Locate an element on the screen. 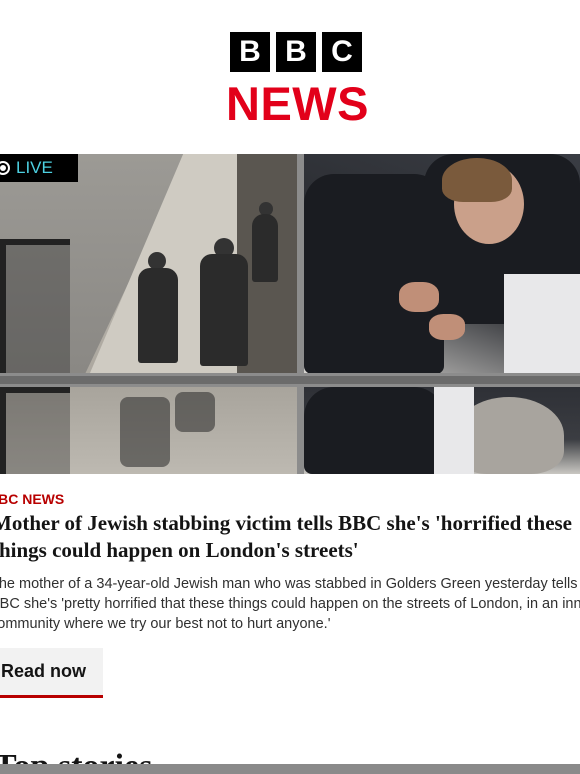  live-label: LIVE is located at coordinates (34, 167).